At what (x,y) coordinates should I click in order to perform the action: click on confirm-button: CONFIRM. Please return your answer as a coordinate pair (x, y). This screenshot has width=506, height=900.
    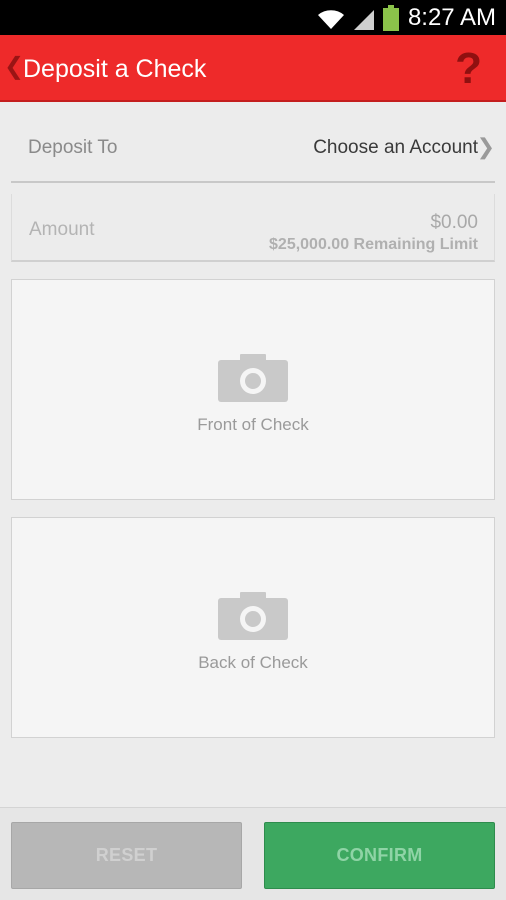
    Looking at the image, I should click on (379, 855).